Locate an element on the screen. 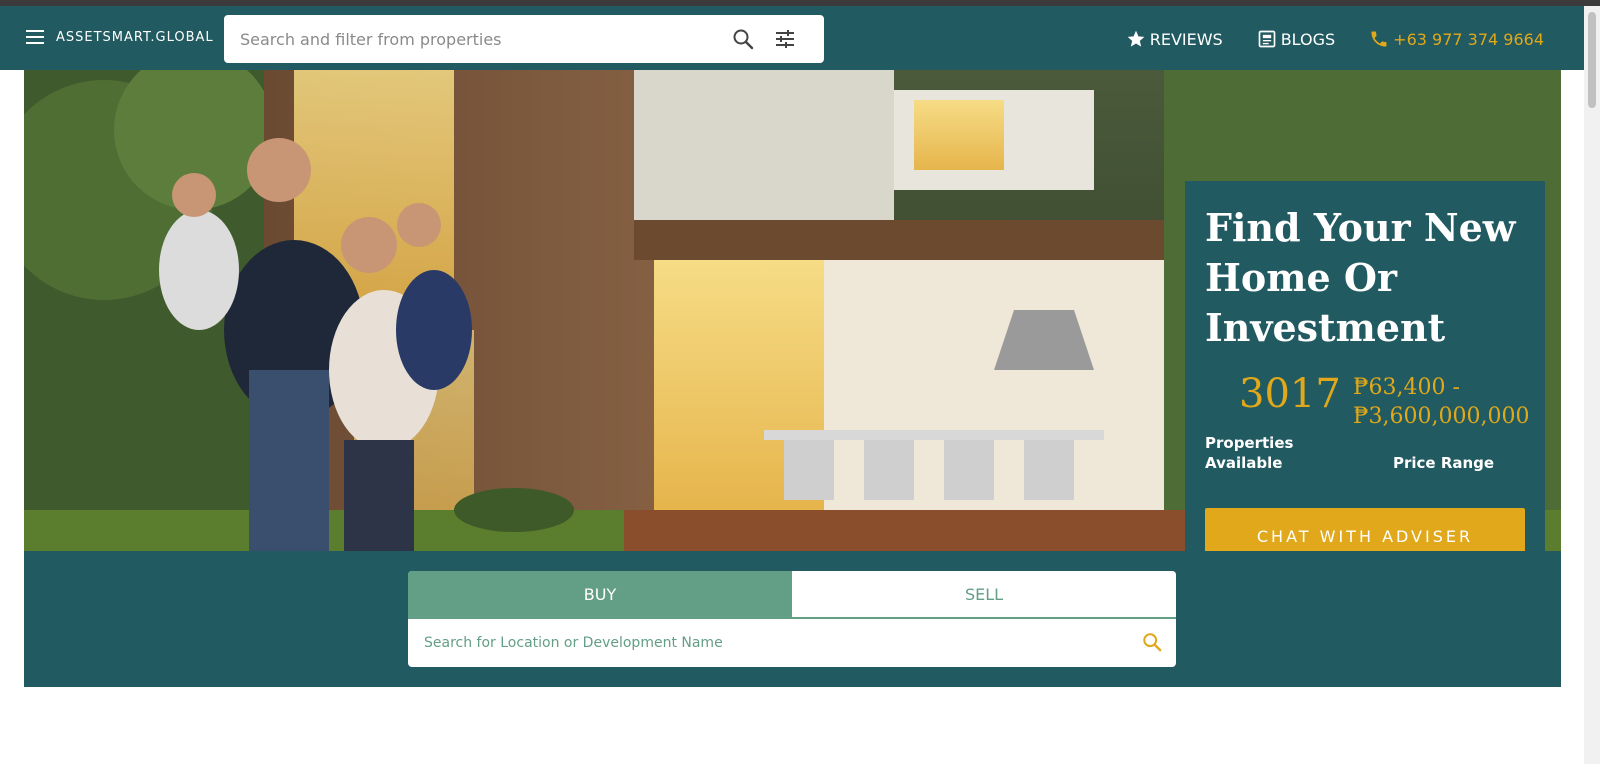  filter-tune-icon is located at coordinates (785, 39).